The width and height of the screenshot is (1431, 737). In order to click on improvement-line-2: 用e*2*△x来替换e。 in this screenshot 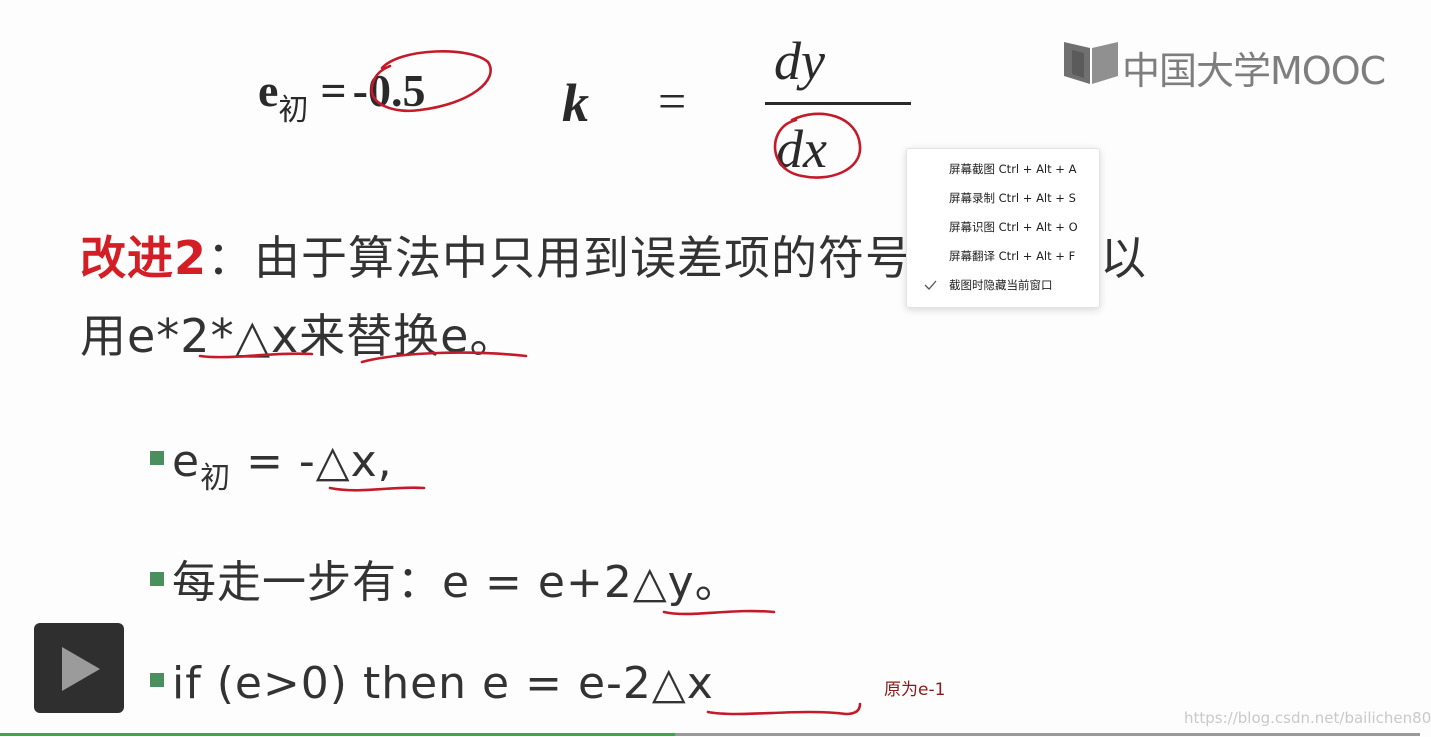, I will do `click(298, 336)`.